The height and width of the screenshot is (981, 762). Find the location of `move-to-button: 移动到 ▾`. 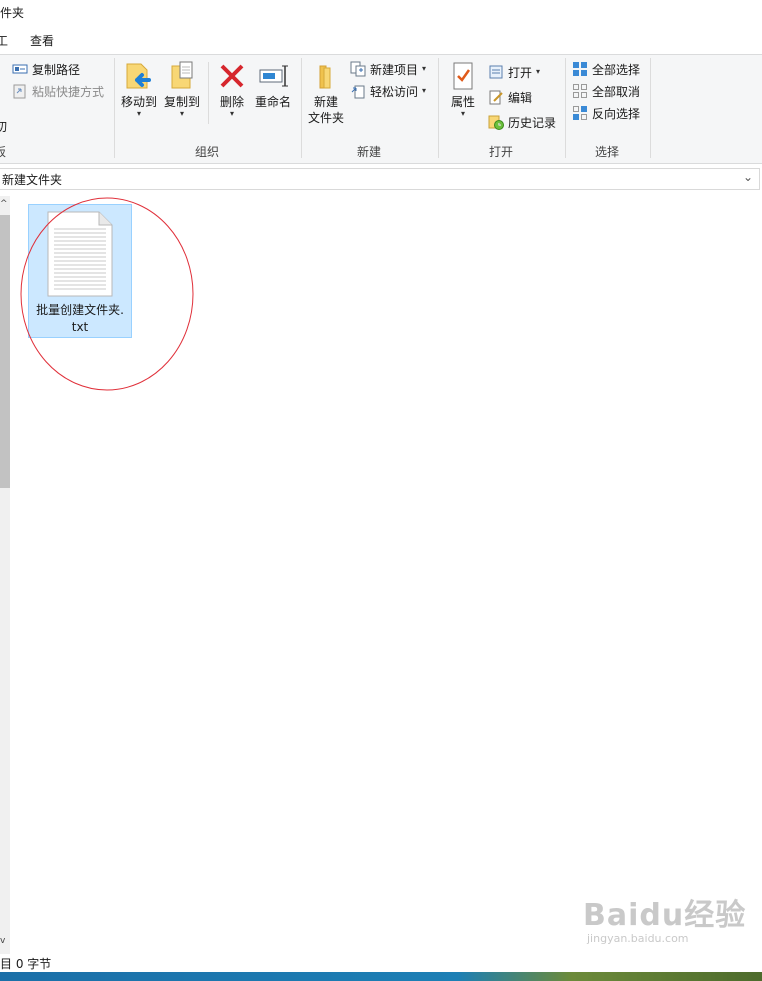

move-to-button: 移动到 ▾ is located at coordinates (139, 89).